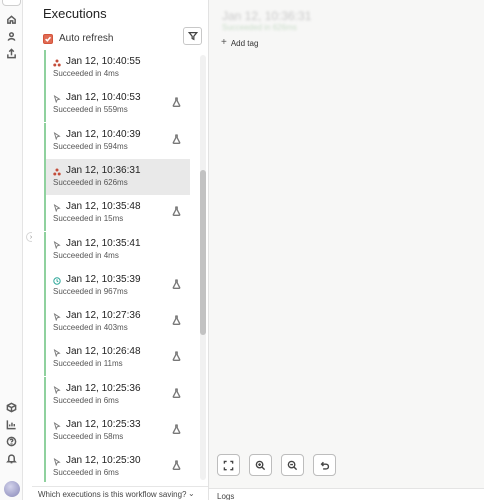 The height and width of the screenshot is (500, 484). I want to click on chevron-down-icon: ⌄, so click(191, 493).